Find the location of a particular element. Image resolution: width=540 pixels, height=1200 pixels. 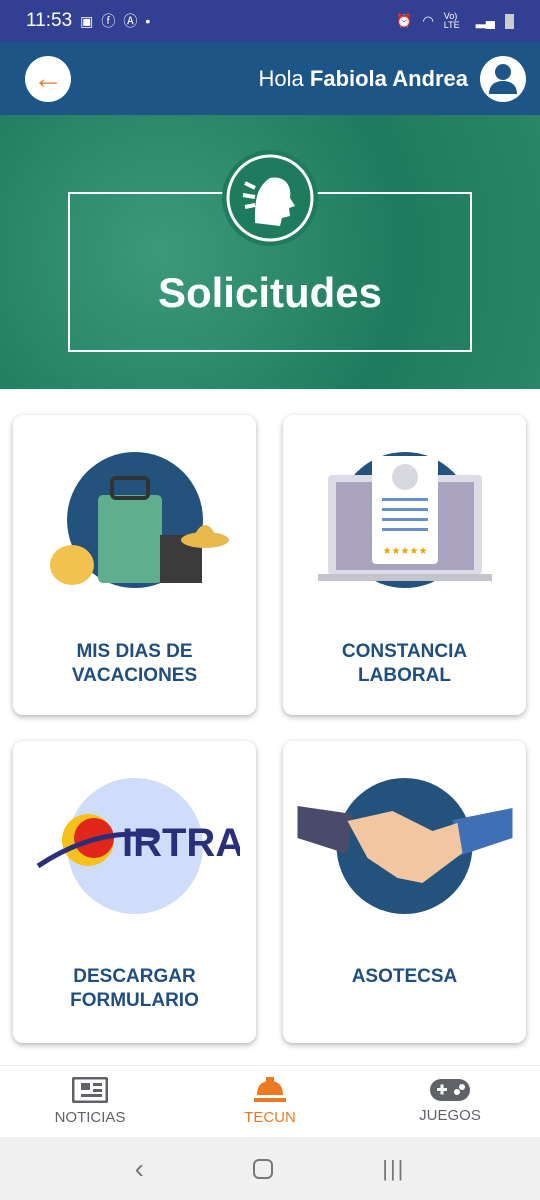

card-label: VACACIONES is located at coordinates (134, 675).